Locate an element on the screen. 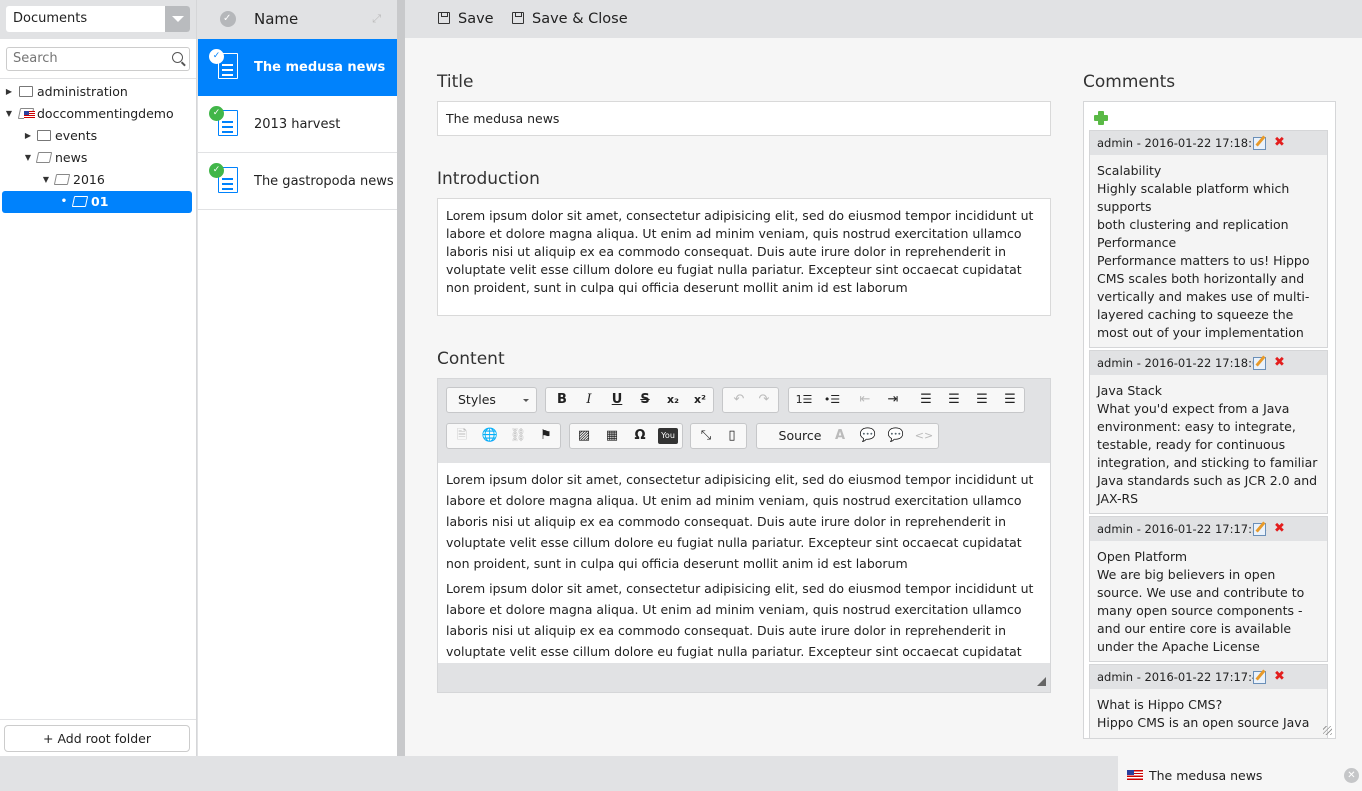 The image size is (1362, 791). save-button: Save is located at coordinates (466, 19).